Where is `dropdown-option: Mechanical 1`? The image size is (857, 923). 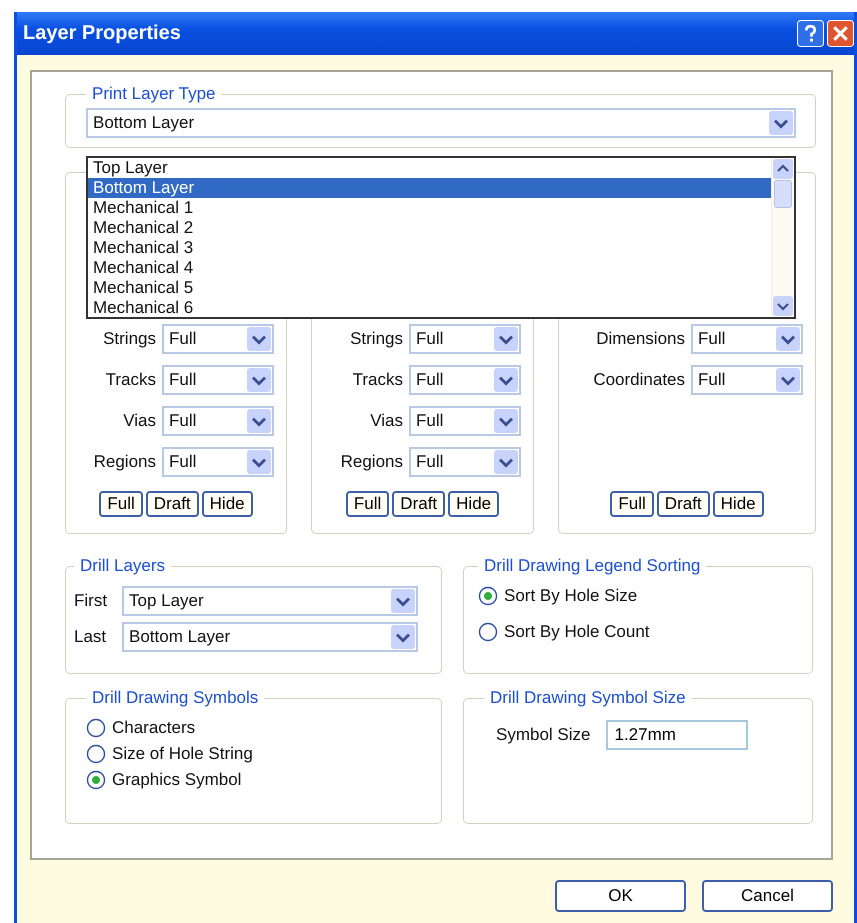 dropdown-option: Mechanical 1 is located at coordinates (429, 208).